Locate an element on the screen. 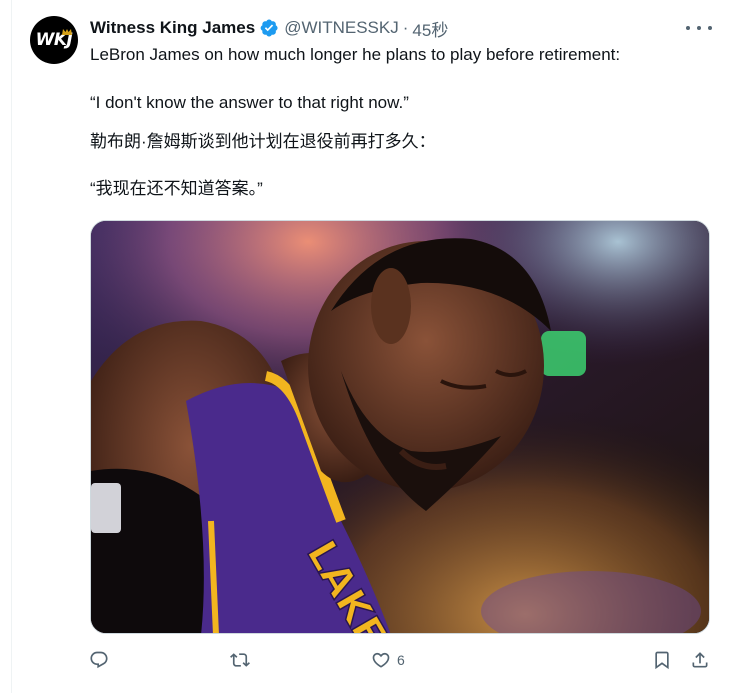 The width and height of the screenshot is (730, 693). crown-icon is located at coordinates (67, 32).